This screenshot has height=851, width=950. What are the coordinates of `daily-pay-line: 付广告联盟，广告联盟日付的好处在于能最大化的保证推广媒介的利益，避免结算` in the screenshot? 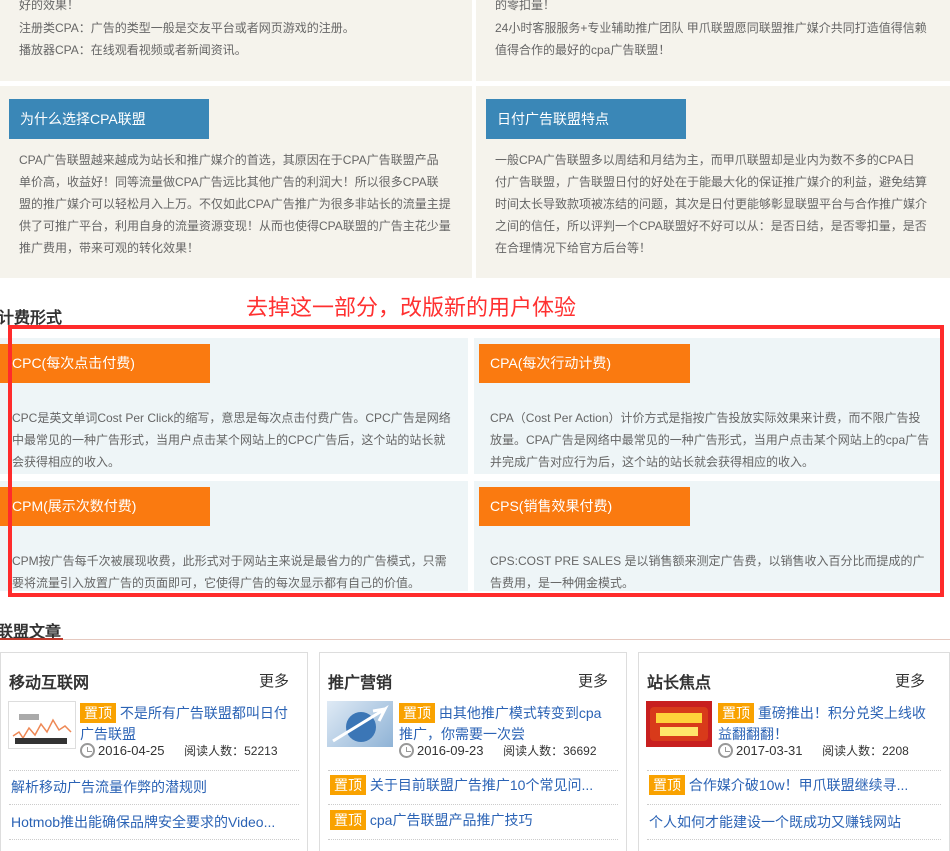 It's located at (711, 182).